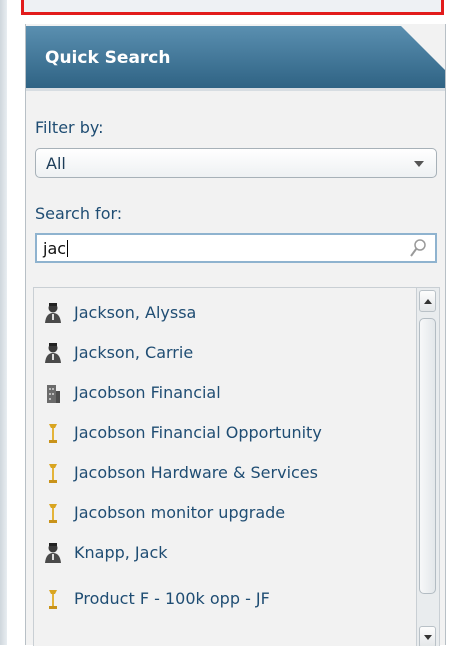 Image resolution: width=458 pixels, height=646 pixels. I want to click on account-icon, so click(53, 393).